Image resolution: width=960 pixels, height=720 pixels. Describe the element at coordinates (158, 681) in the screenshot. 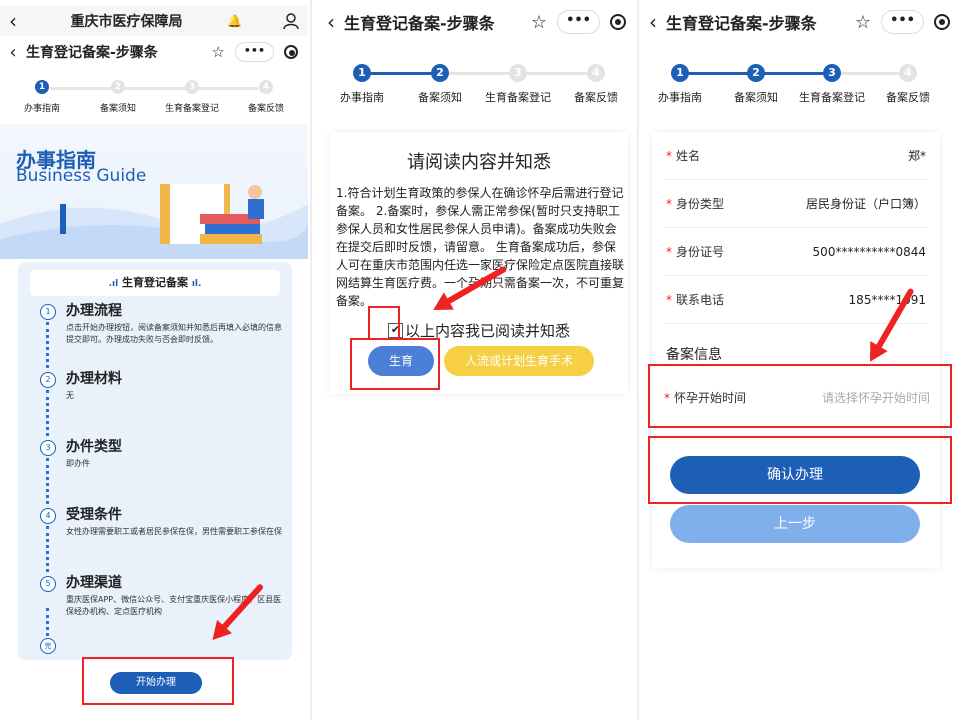

I see `annotation-box` at that location.